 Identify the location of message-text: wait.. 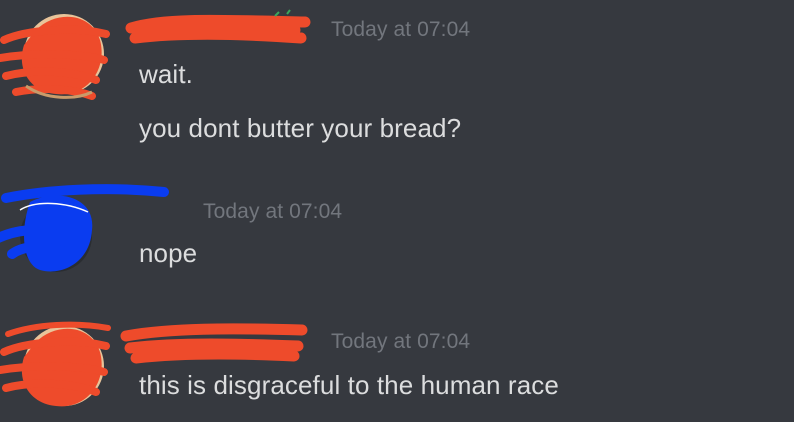
(166, 74).